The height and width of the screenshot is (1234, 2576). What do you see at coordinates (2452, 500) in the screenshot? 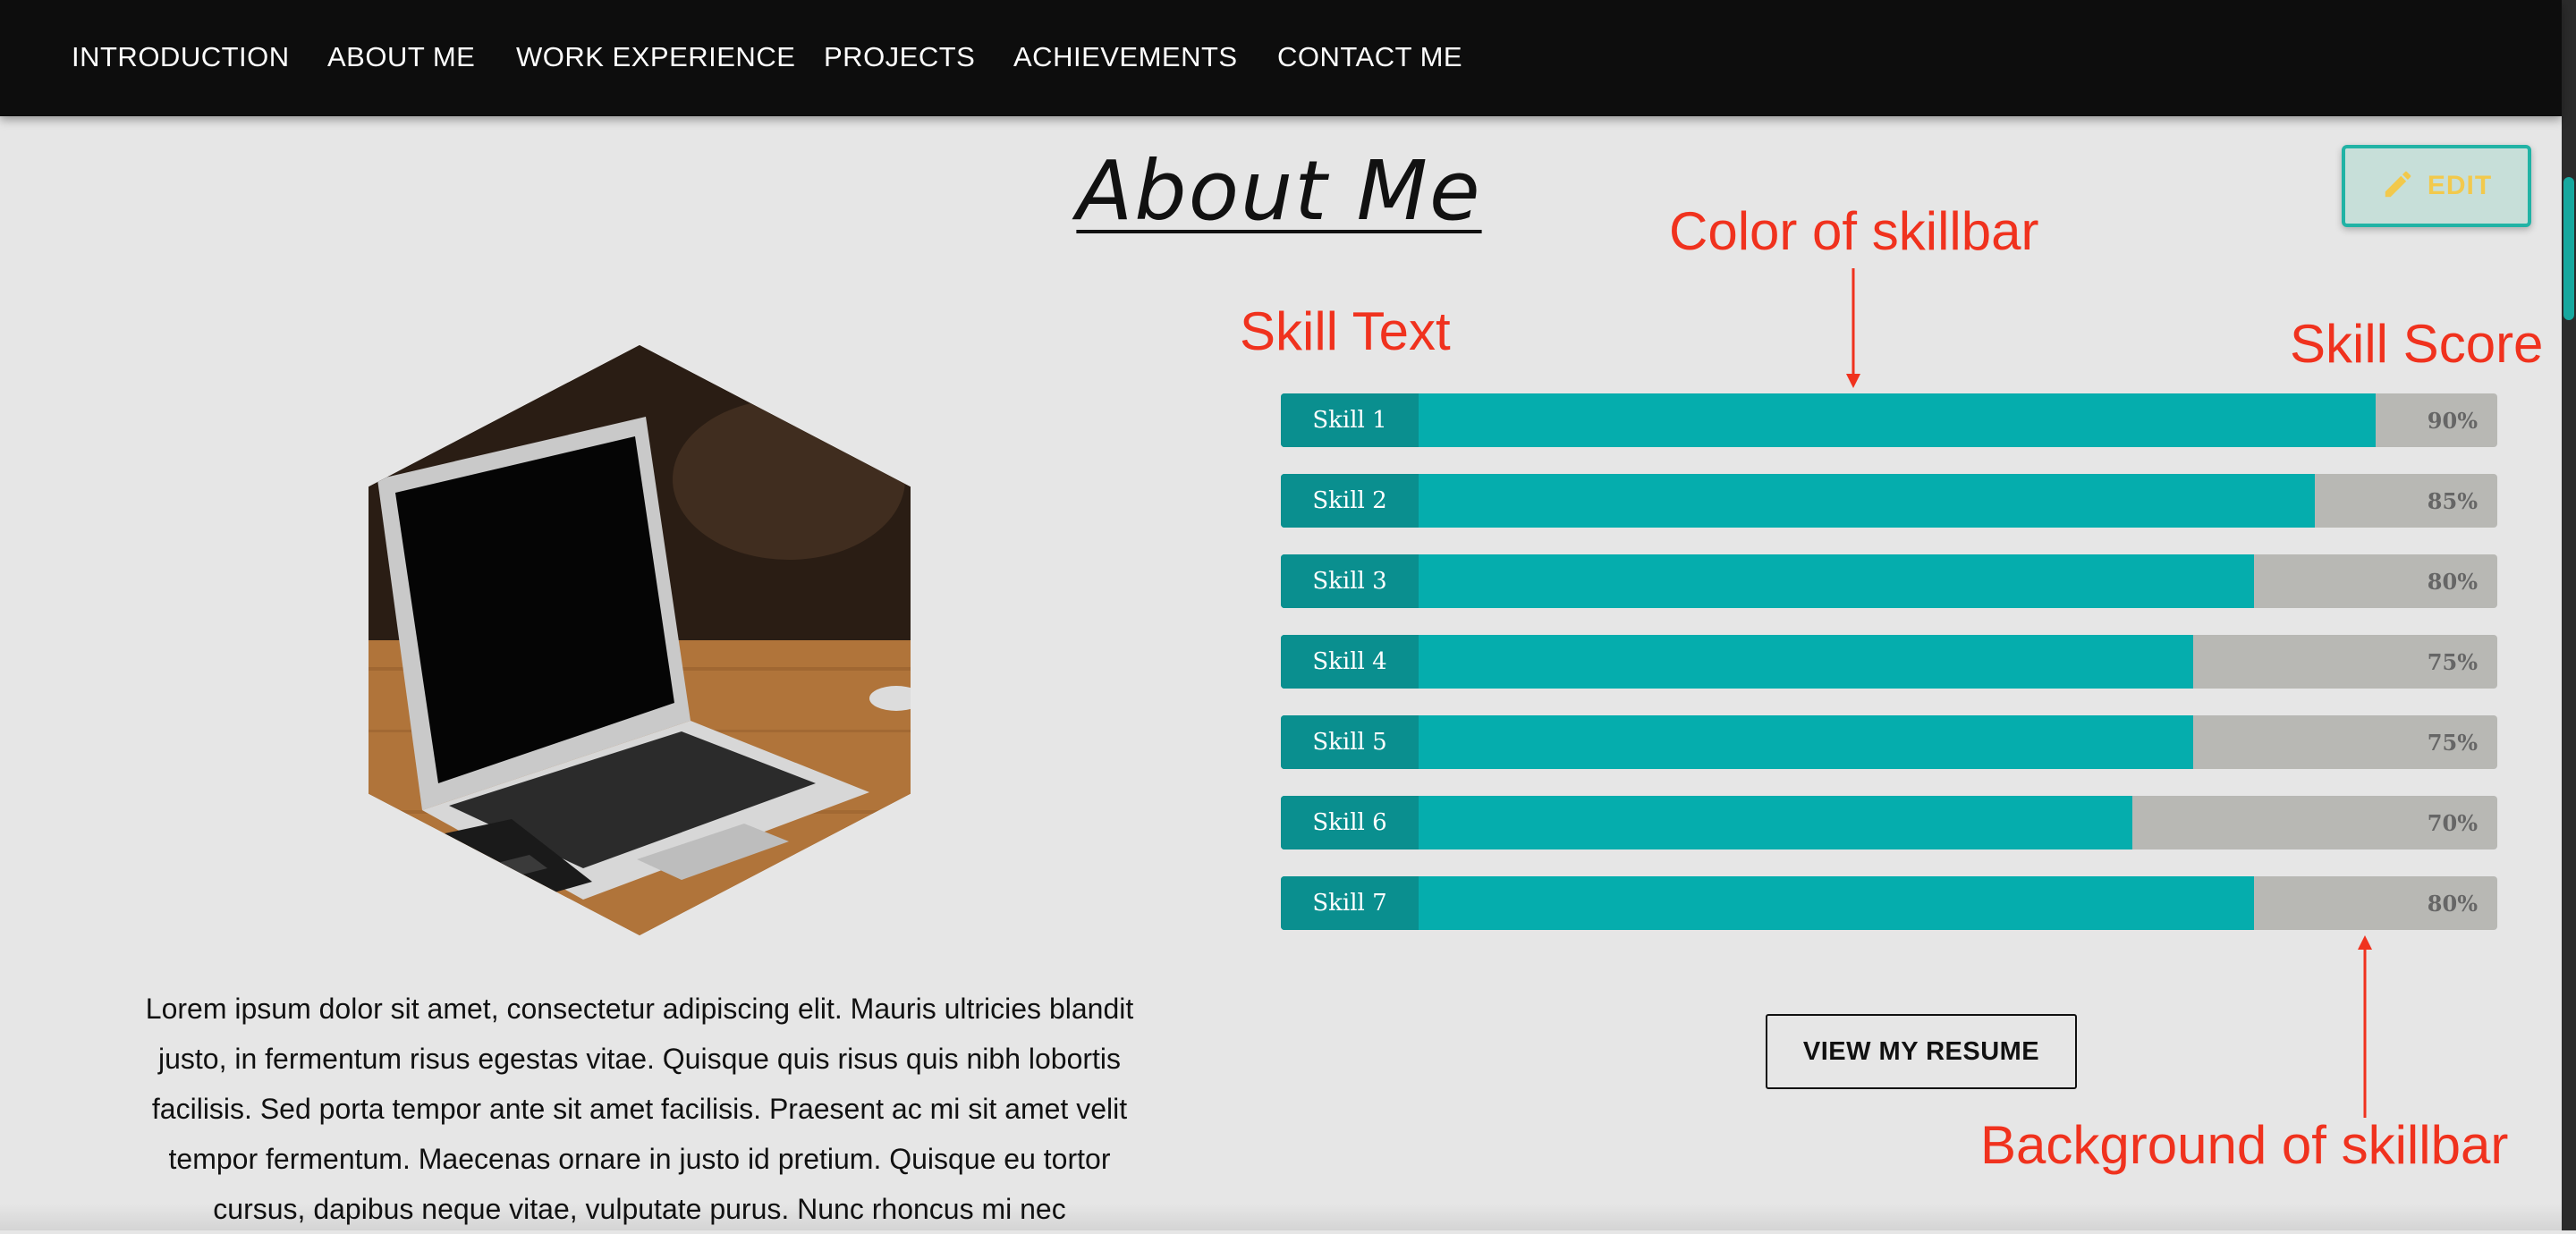
I see `skill-score: 85%` at bounding box center [2452, 500].